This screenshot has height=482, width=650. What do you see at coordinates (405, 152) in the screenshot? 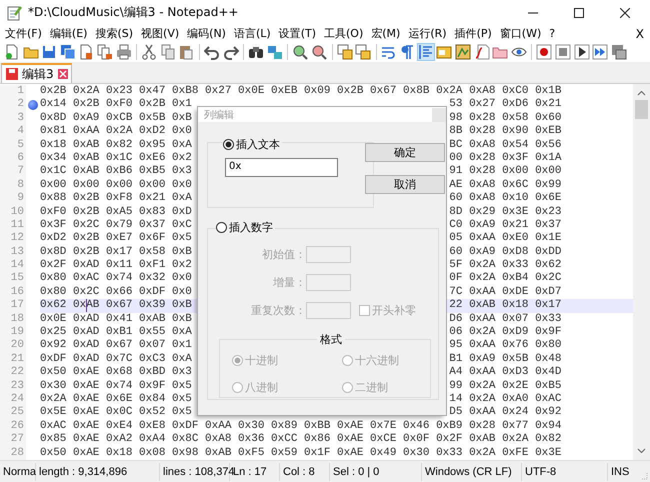
I see `ok-button: 确定` at bounding box center [405, 152].